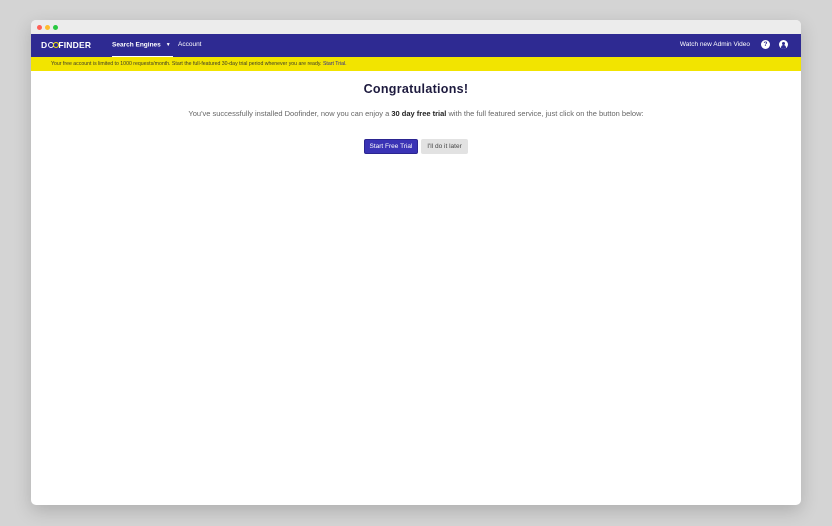 This screenshot has width=832, height=526. What do you see at coordinates (190, 45) in the screenshot?
I see `nav-account: Account` at bounding box center [190, 45].